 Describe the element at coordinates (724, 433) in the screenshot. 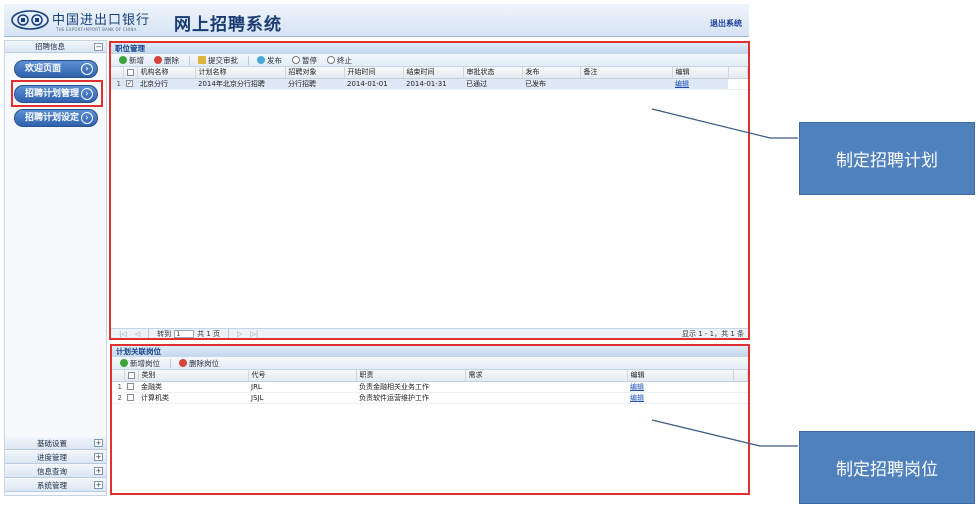

I see `leader-line-post` at that location.